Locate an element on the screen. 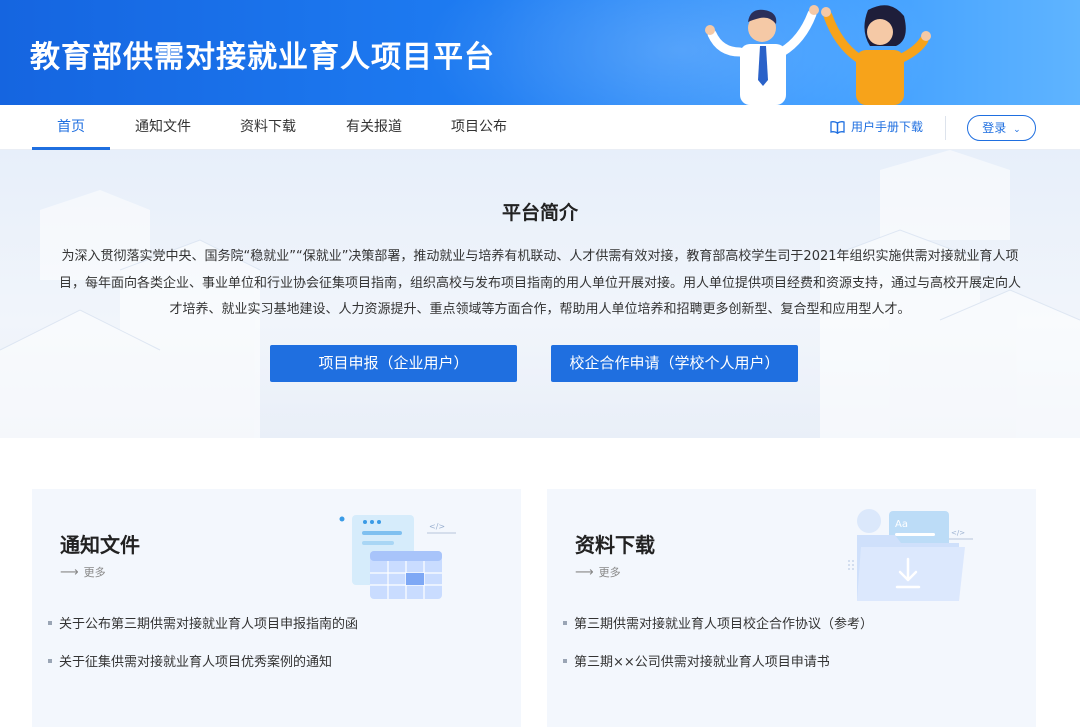 The height and width of the screenshot is (727, 1080). book-icon is located at coordinates (837, 128).